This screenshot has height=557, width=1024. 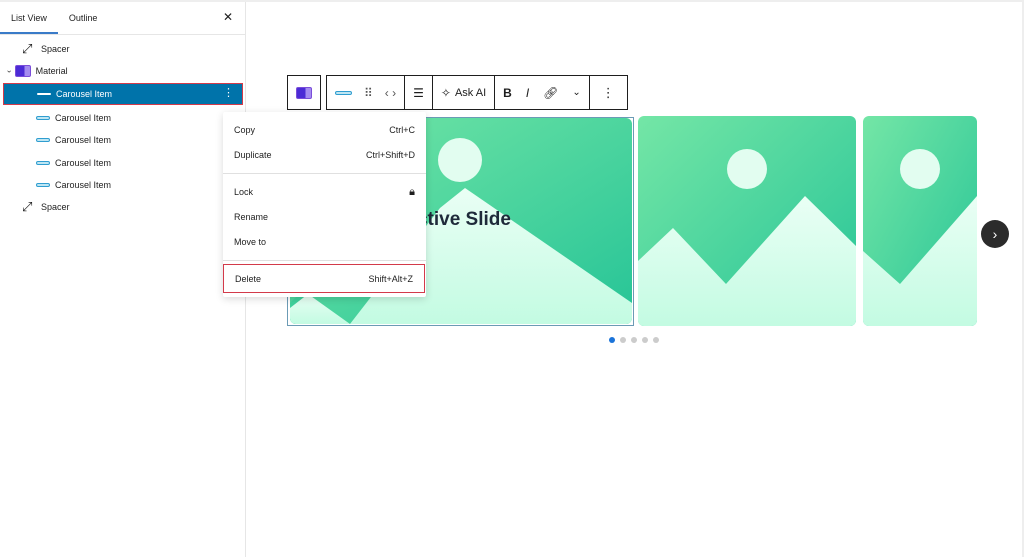 I want to click on menu-item-delete: Delete Shift+Alt+Z, so click(x=324, y=278).